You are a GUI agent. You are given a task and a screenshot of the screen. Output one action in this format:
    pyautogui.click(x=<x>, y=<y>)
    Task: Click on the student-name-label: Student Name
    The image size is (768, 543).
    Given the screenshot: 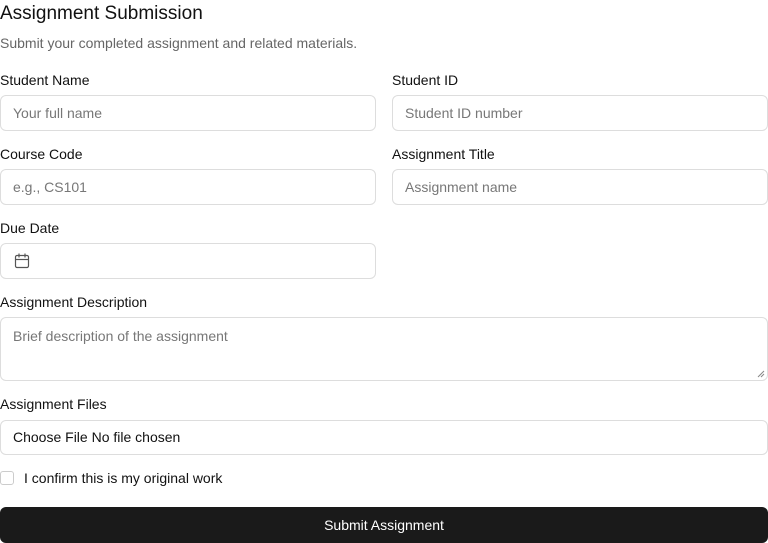 What is the action you would take?
    pyautogui.click(x=45, y=80)
    